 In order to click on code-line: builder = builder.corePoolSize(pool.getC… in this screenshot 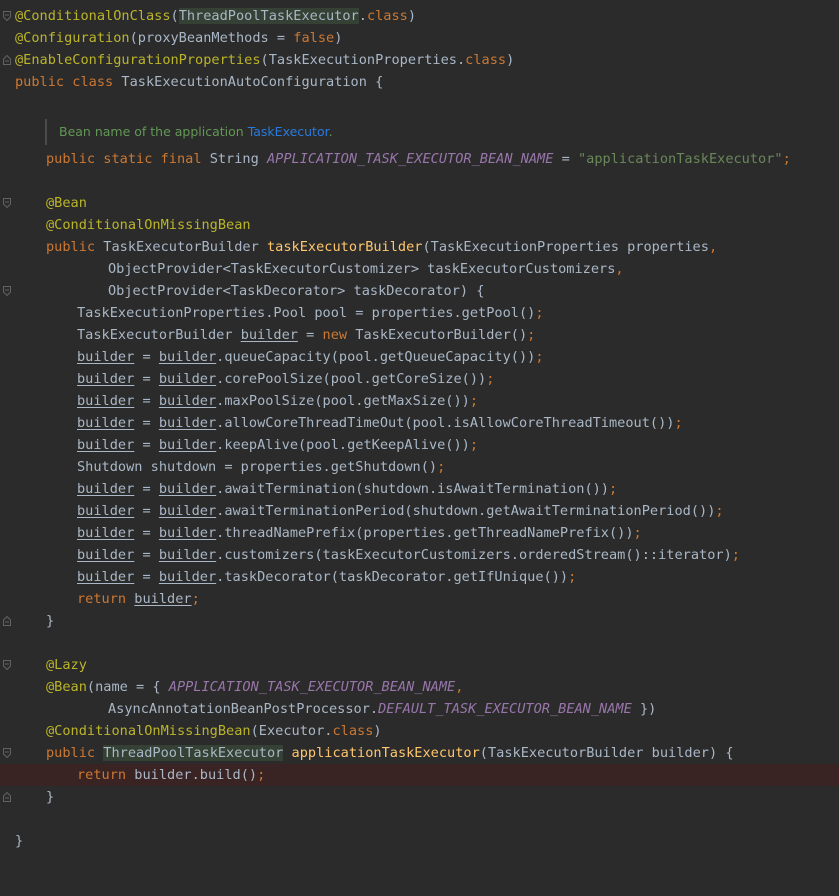, I will do `click(419, 379)`.